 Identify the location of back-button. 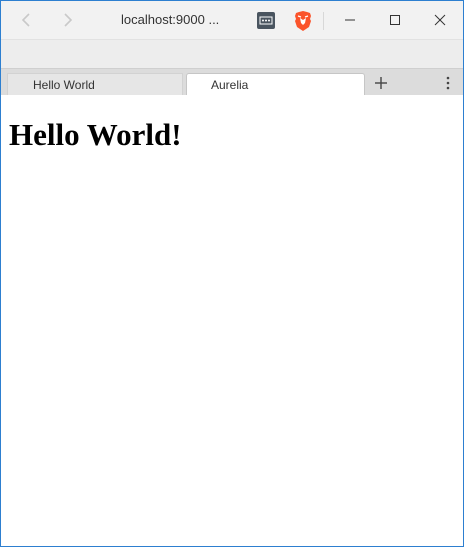
(27, 20).